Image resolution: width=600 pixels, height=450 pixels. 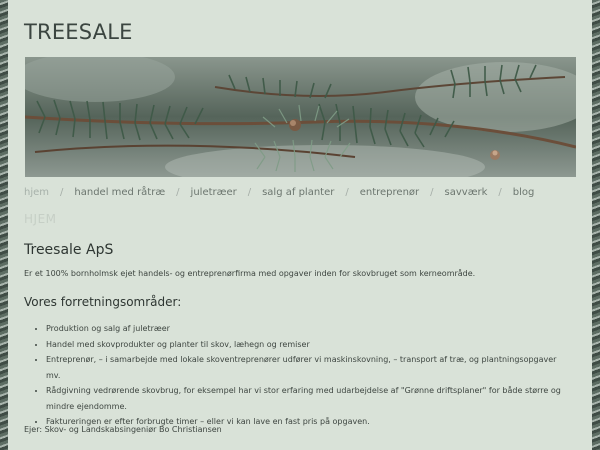 What do you see at coordinates (119, 192) in the screenshot?
I see `nav-item-handel-med-raatrae: handel med råtræ` at bounding box center [119, 192].